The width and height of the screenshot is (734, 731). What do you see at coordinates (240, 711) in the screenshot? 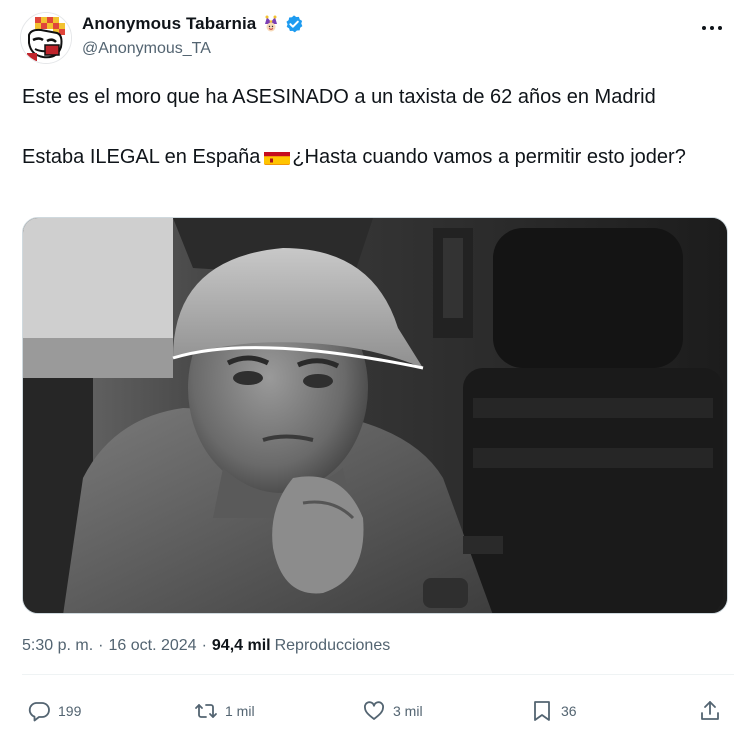
I see `repost-count: 1 mil` at bounding box center [240, 711].